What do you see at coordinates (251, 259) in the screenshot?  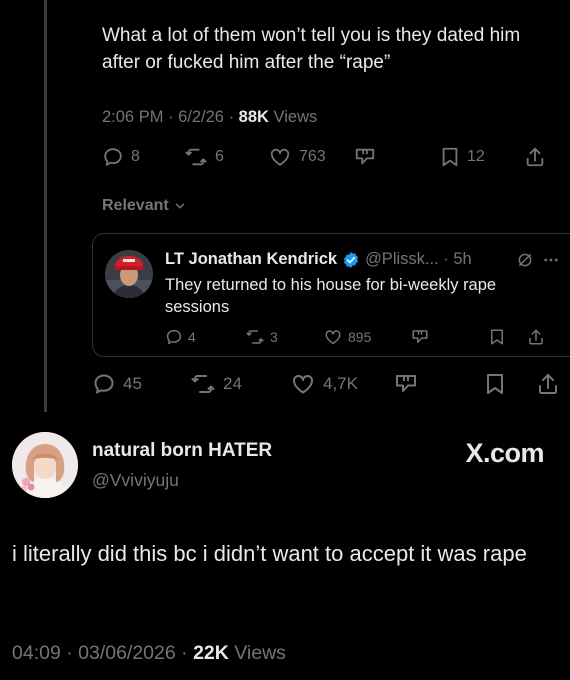 I see `reply-author-name: LT Jonathan Kendrick` at bounding box center [251, 259].